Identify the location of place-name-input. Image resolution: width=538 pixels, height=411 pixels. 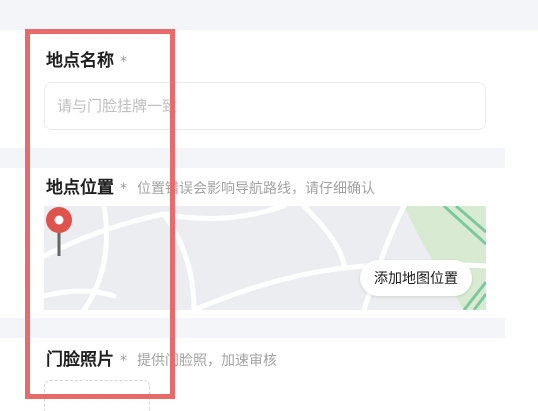
(265, 106).